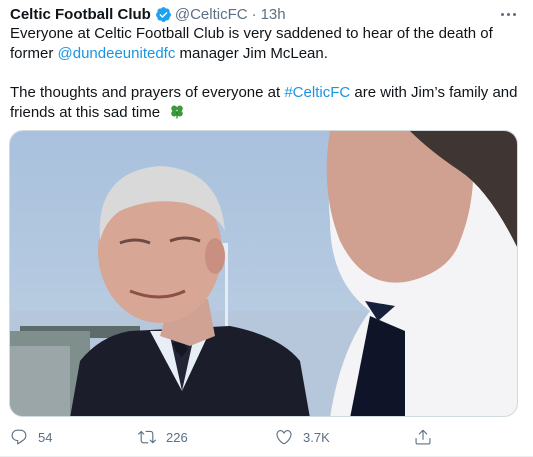 The width and height of the screenshot is (533, 457). Describe the element at coordinates (117, 53) in the screenshot. I see `mention-link: @dundeeunitedfc` at that location.